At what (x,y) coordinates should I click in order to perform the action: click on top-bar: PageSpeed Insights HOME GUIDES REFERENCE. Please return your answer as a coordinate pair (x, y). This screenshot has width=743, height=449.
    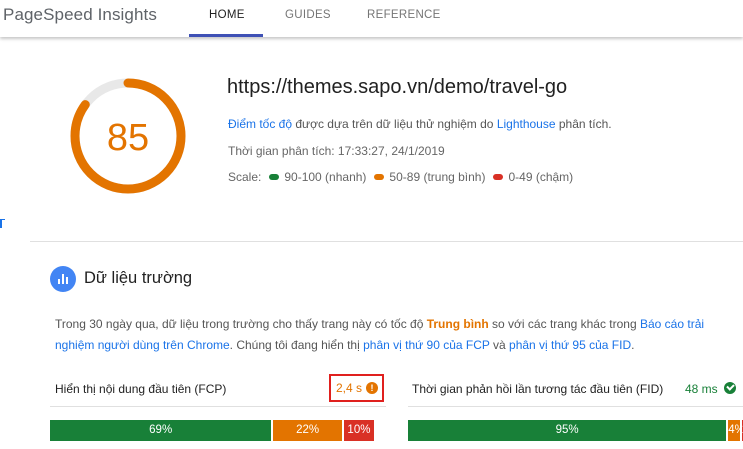
    Looking at the image, I should click on (371, 18).